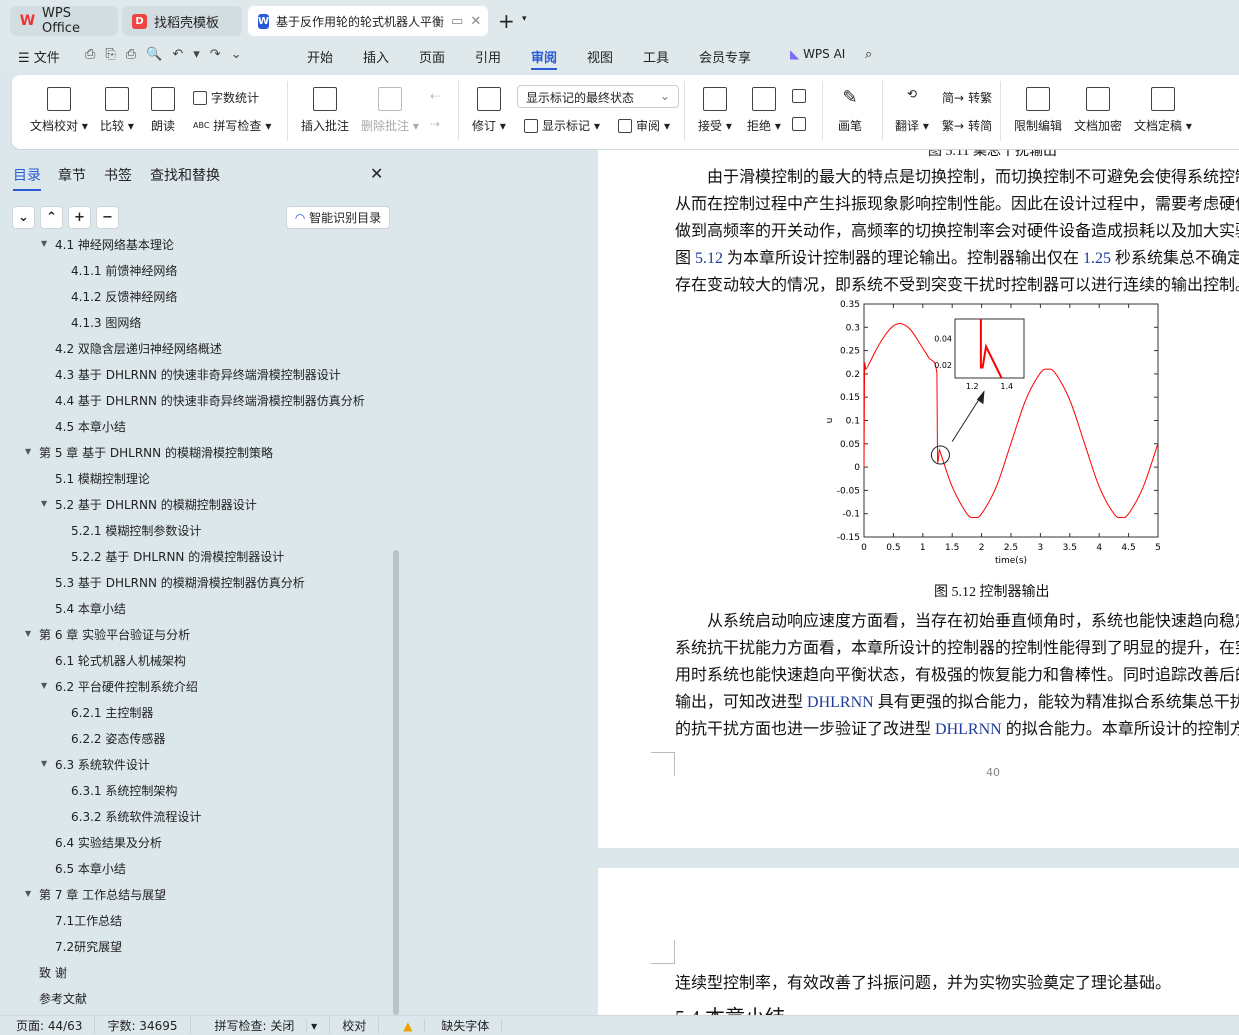 This screenshot has width=1239, height=1035. I want to click on finalize-document-button: 文档定稿 ▾, so click(1163, 110).